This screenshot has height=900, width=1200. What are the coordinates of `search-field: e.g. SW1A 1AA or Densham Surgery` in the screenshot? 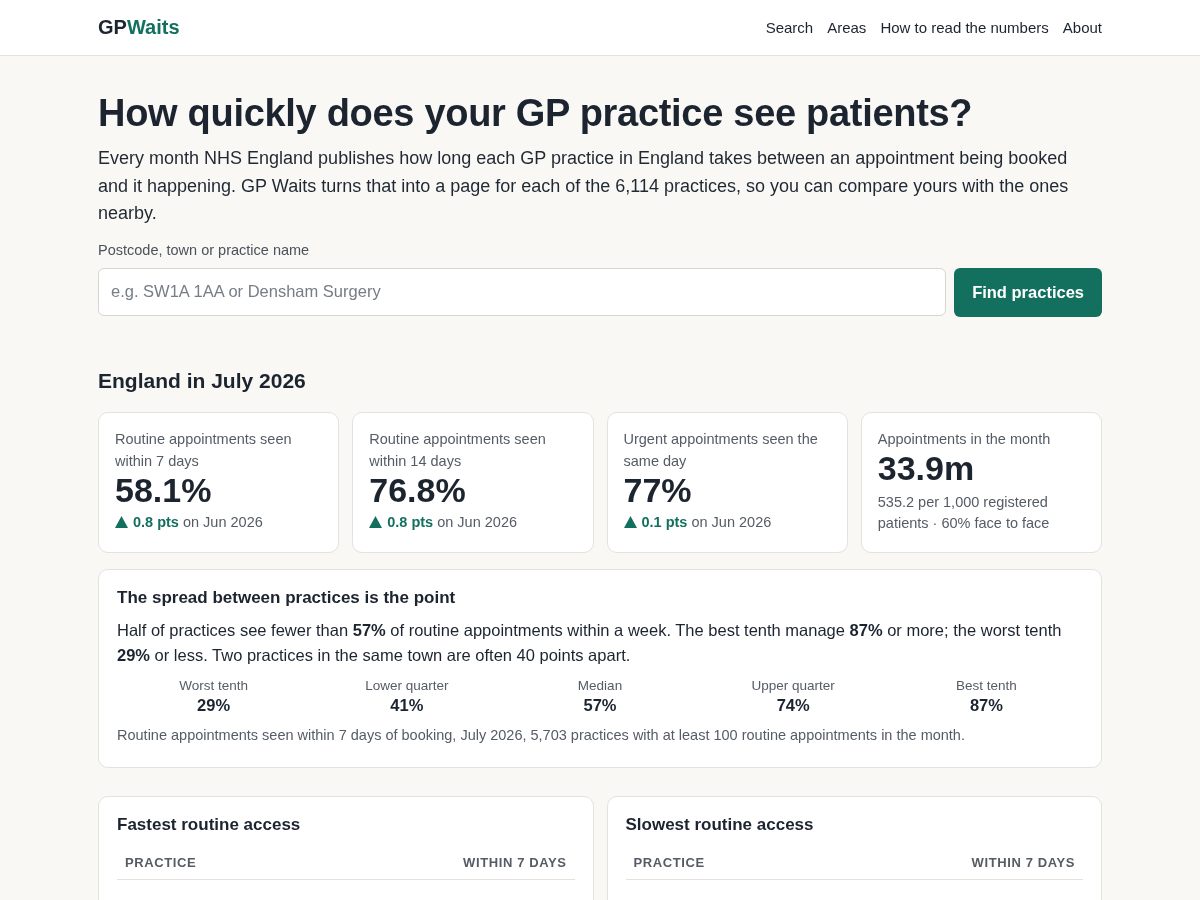 It's located at (522, 291).